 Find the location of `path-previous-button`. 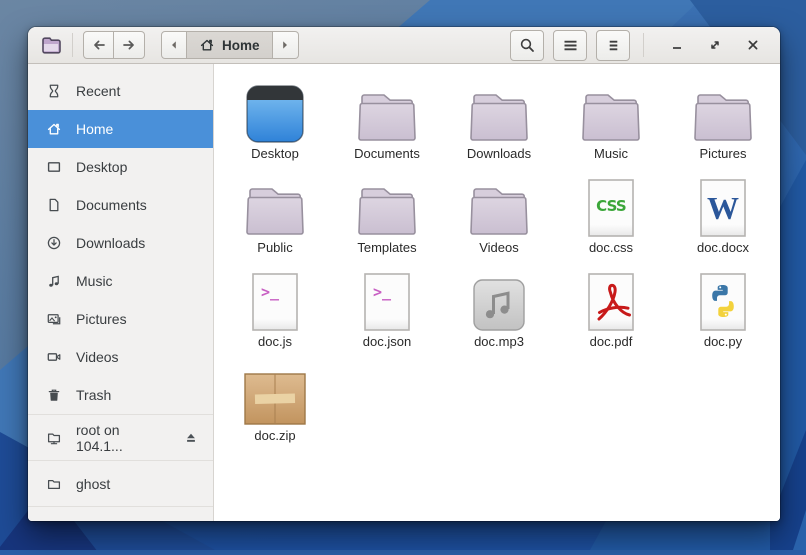

path-previous-button is located at coordinates (174, 45).